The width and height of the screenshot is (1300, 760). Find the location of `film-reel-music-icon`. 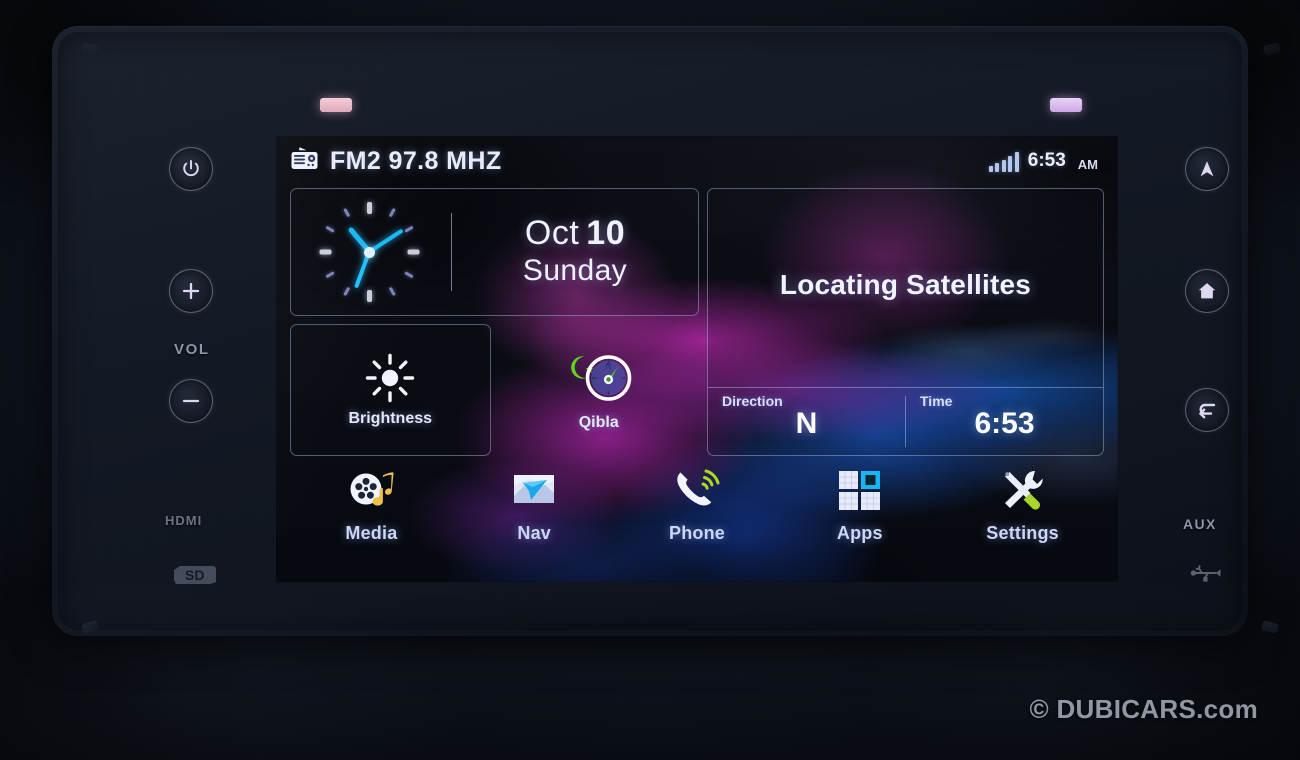

film-reel-music-icon is located at coordinates (371, 491).